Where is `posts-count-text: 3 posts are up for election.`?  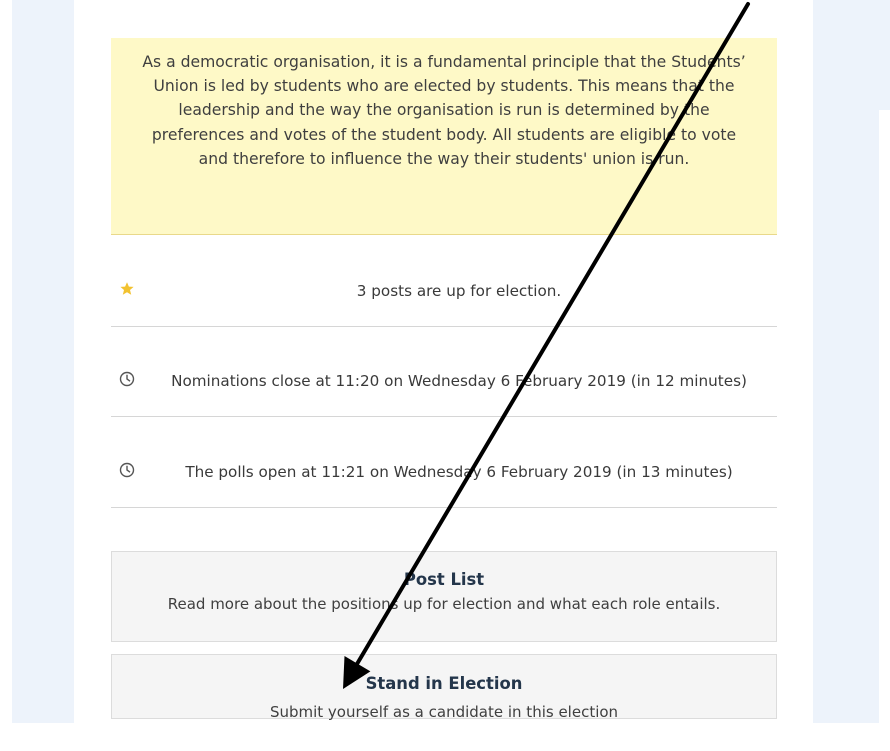
posts-count-text: 3 posts are up for election. is located at coordinates (459, 291).